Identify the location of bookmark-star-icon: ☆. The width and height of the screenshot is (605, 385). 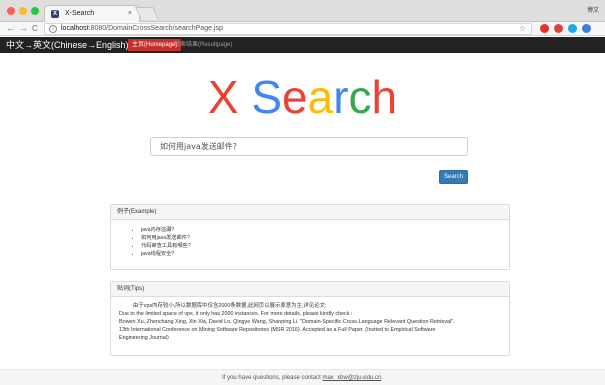
(522, 29).